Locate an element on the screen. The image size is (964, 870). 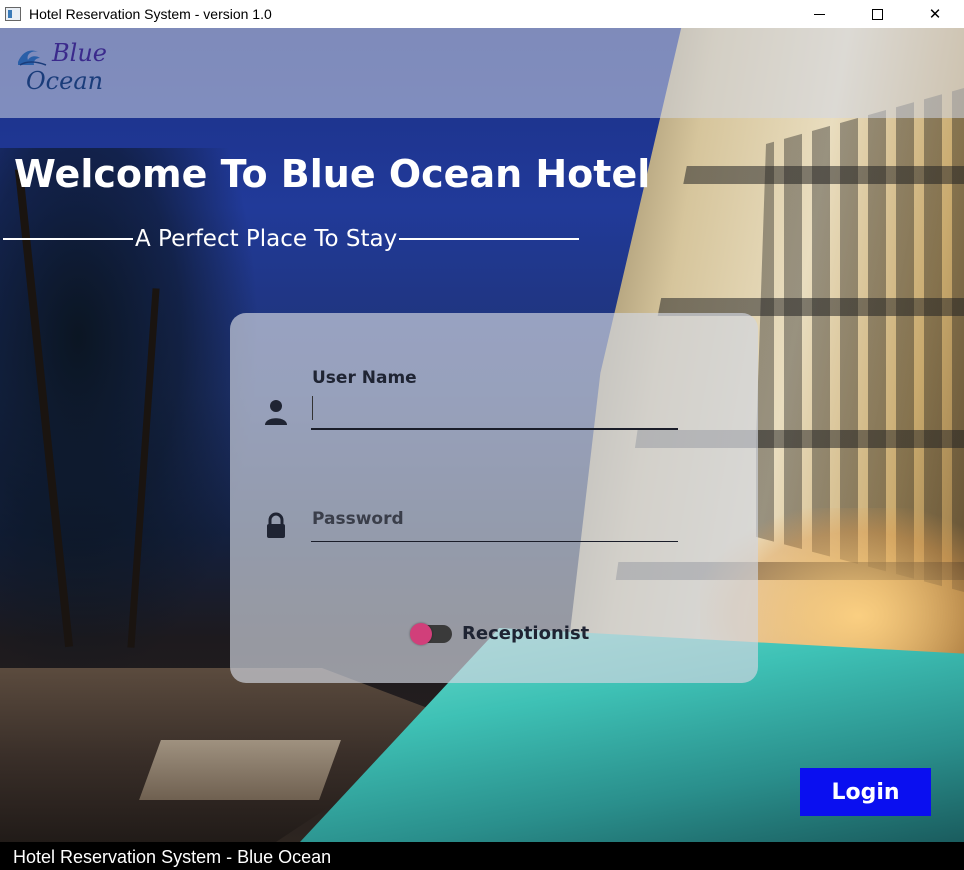
toggle-knob is located at coordinates (421, 634).